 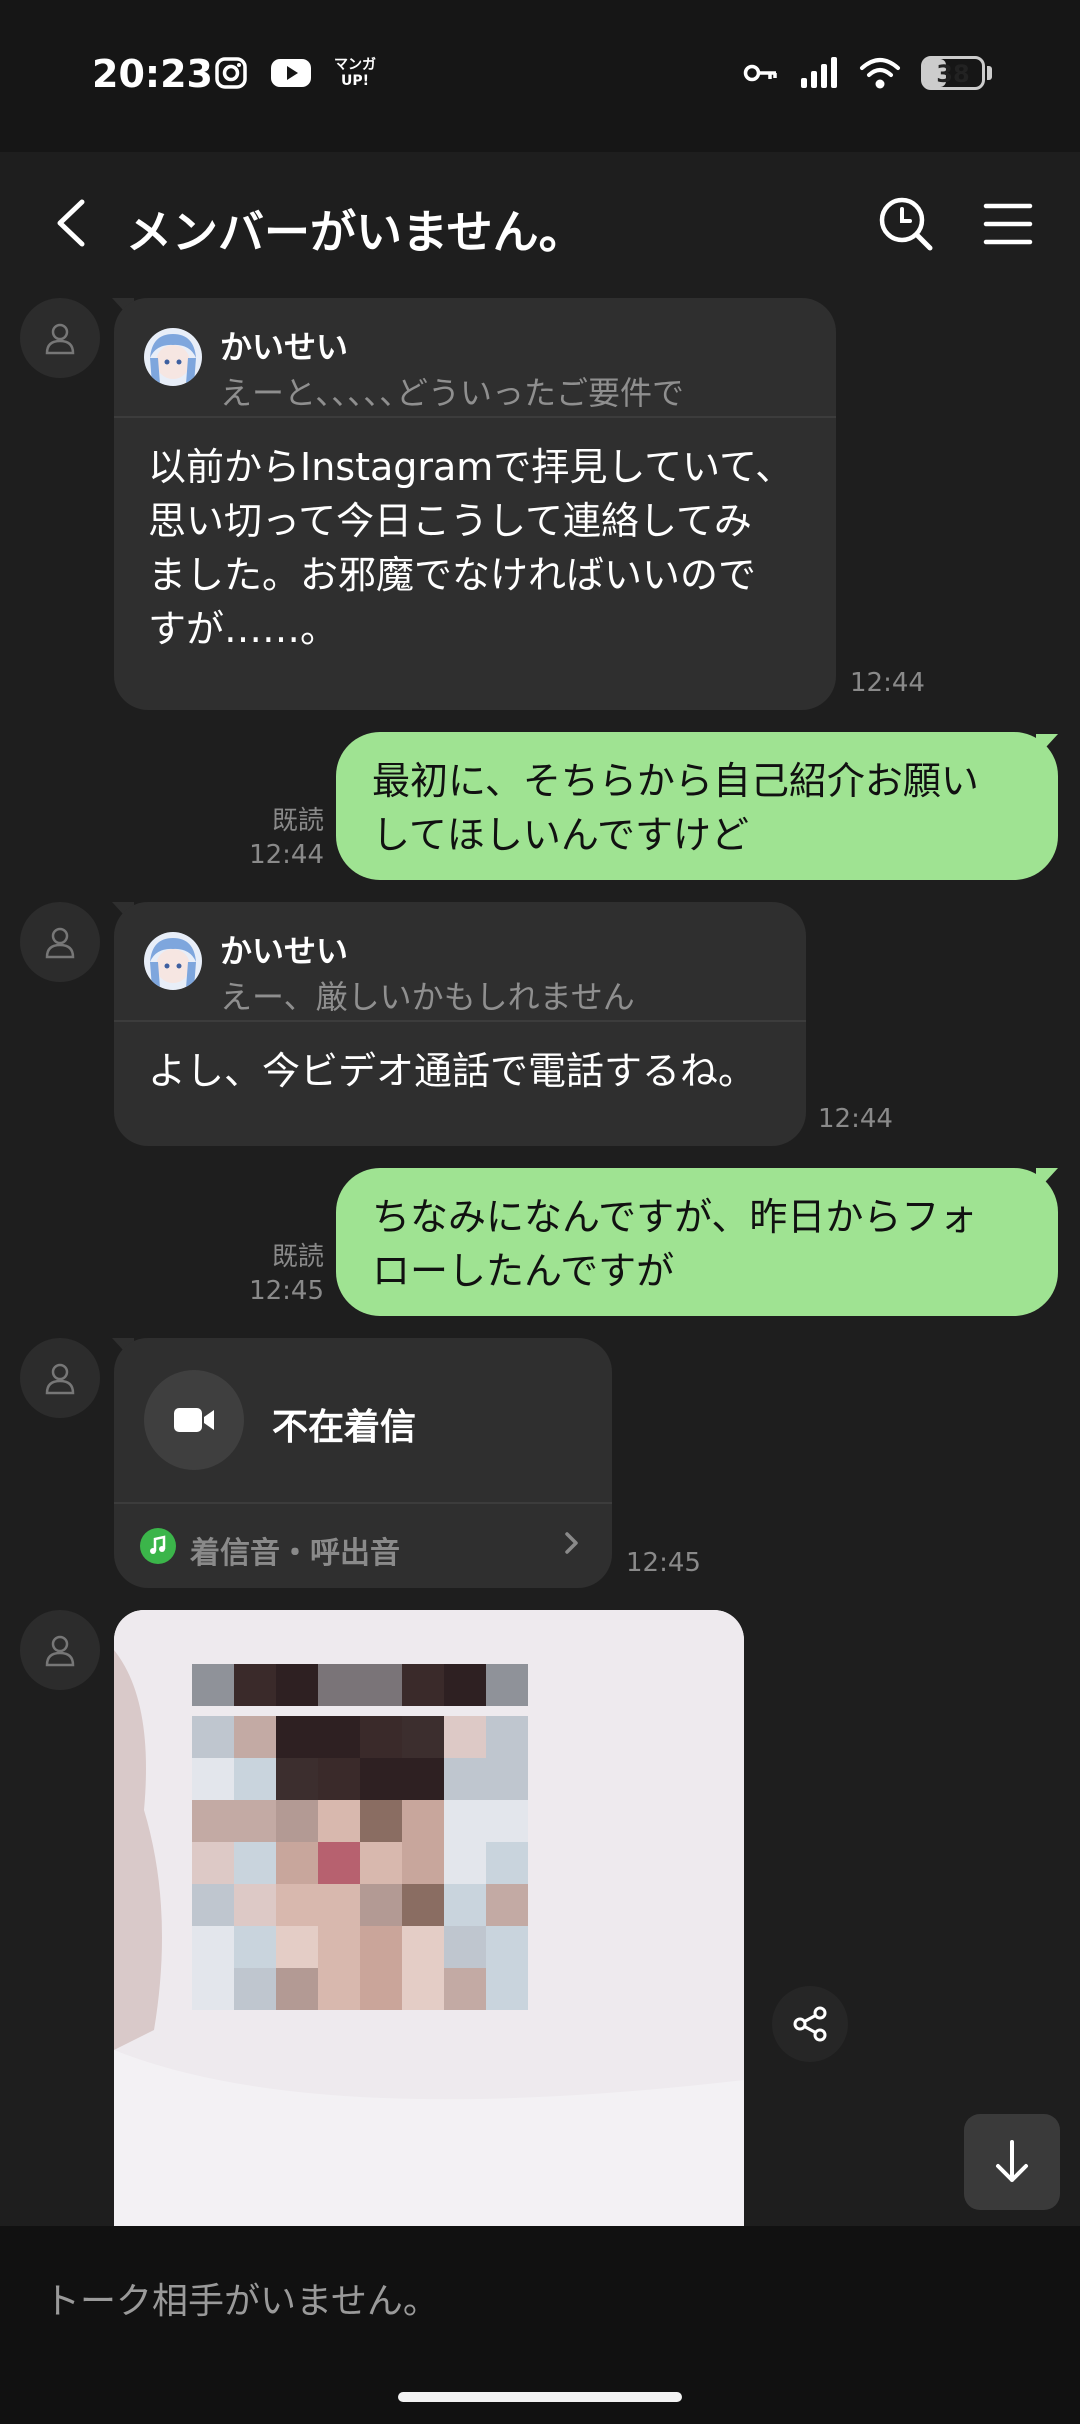 What do you see at coordinates (152, 74) in the screenshot?
I see `clock: 20:23` at bounding box center [152, 74].